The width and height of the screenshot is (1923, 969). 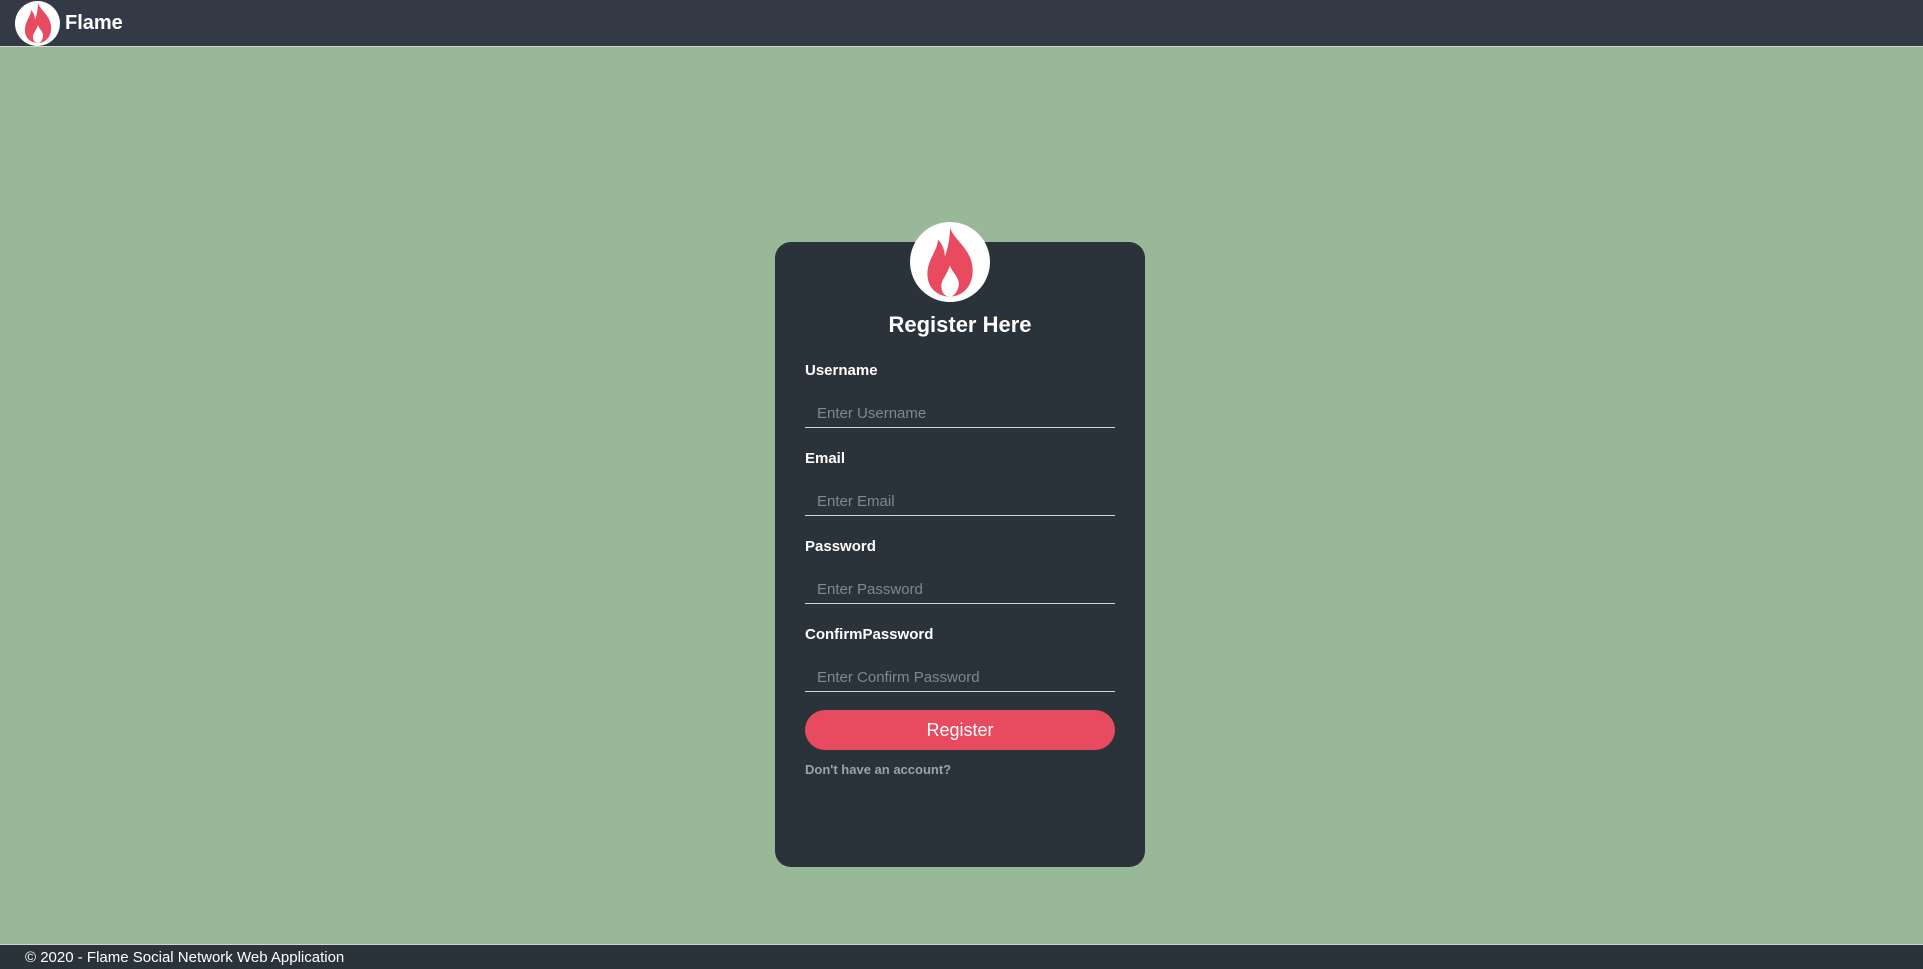 I want to click on card-title: Register Here, so click(x=960, y=324).